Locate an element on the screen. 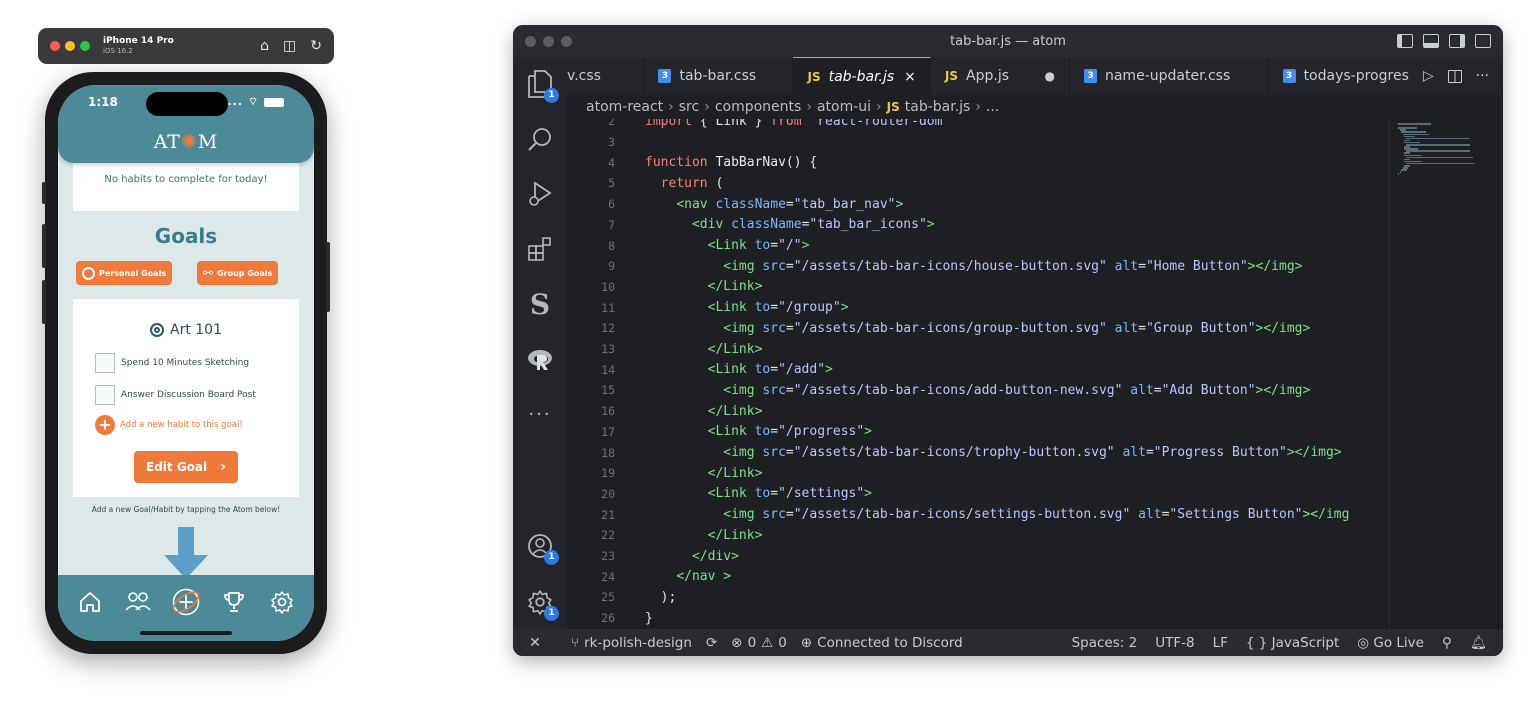  code-line: 4 function TabBarNav() { is located at coordinates (692, 162).